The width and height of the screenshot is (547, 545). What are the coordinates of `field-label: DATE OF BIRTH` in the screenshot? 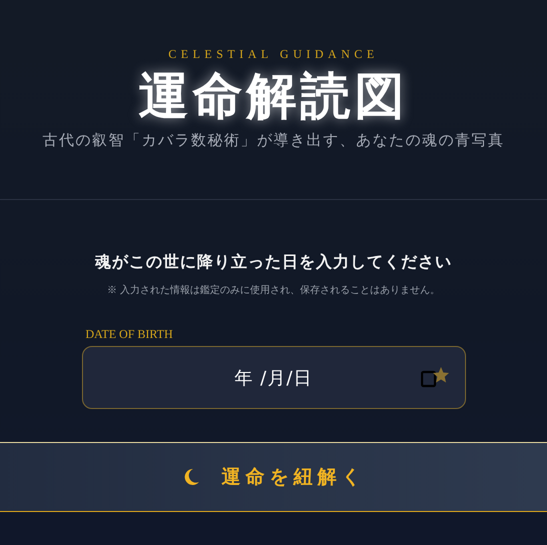 It's located at (130, 334).